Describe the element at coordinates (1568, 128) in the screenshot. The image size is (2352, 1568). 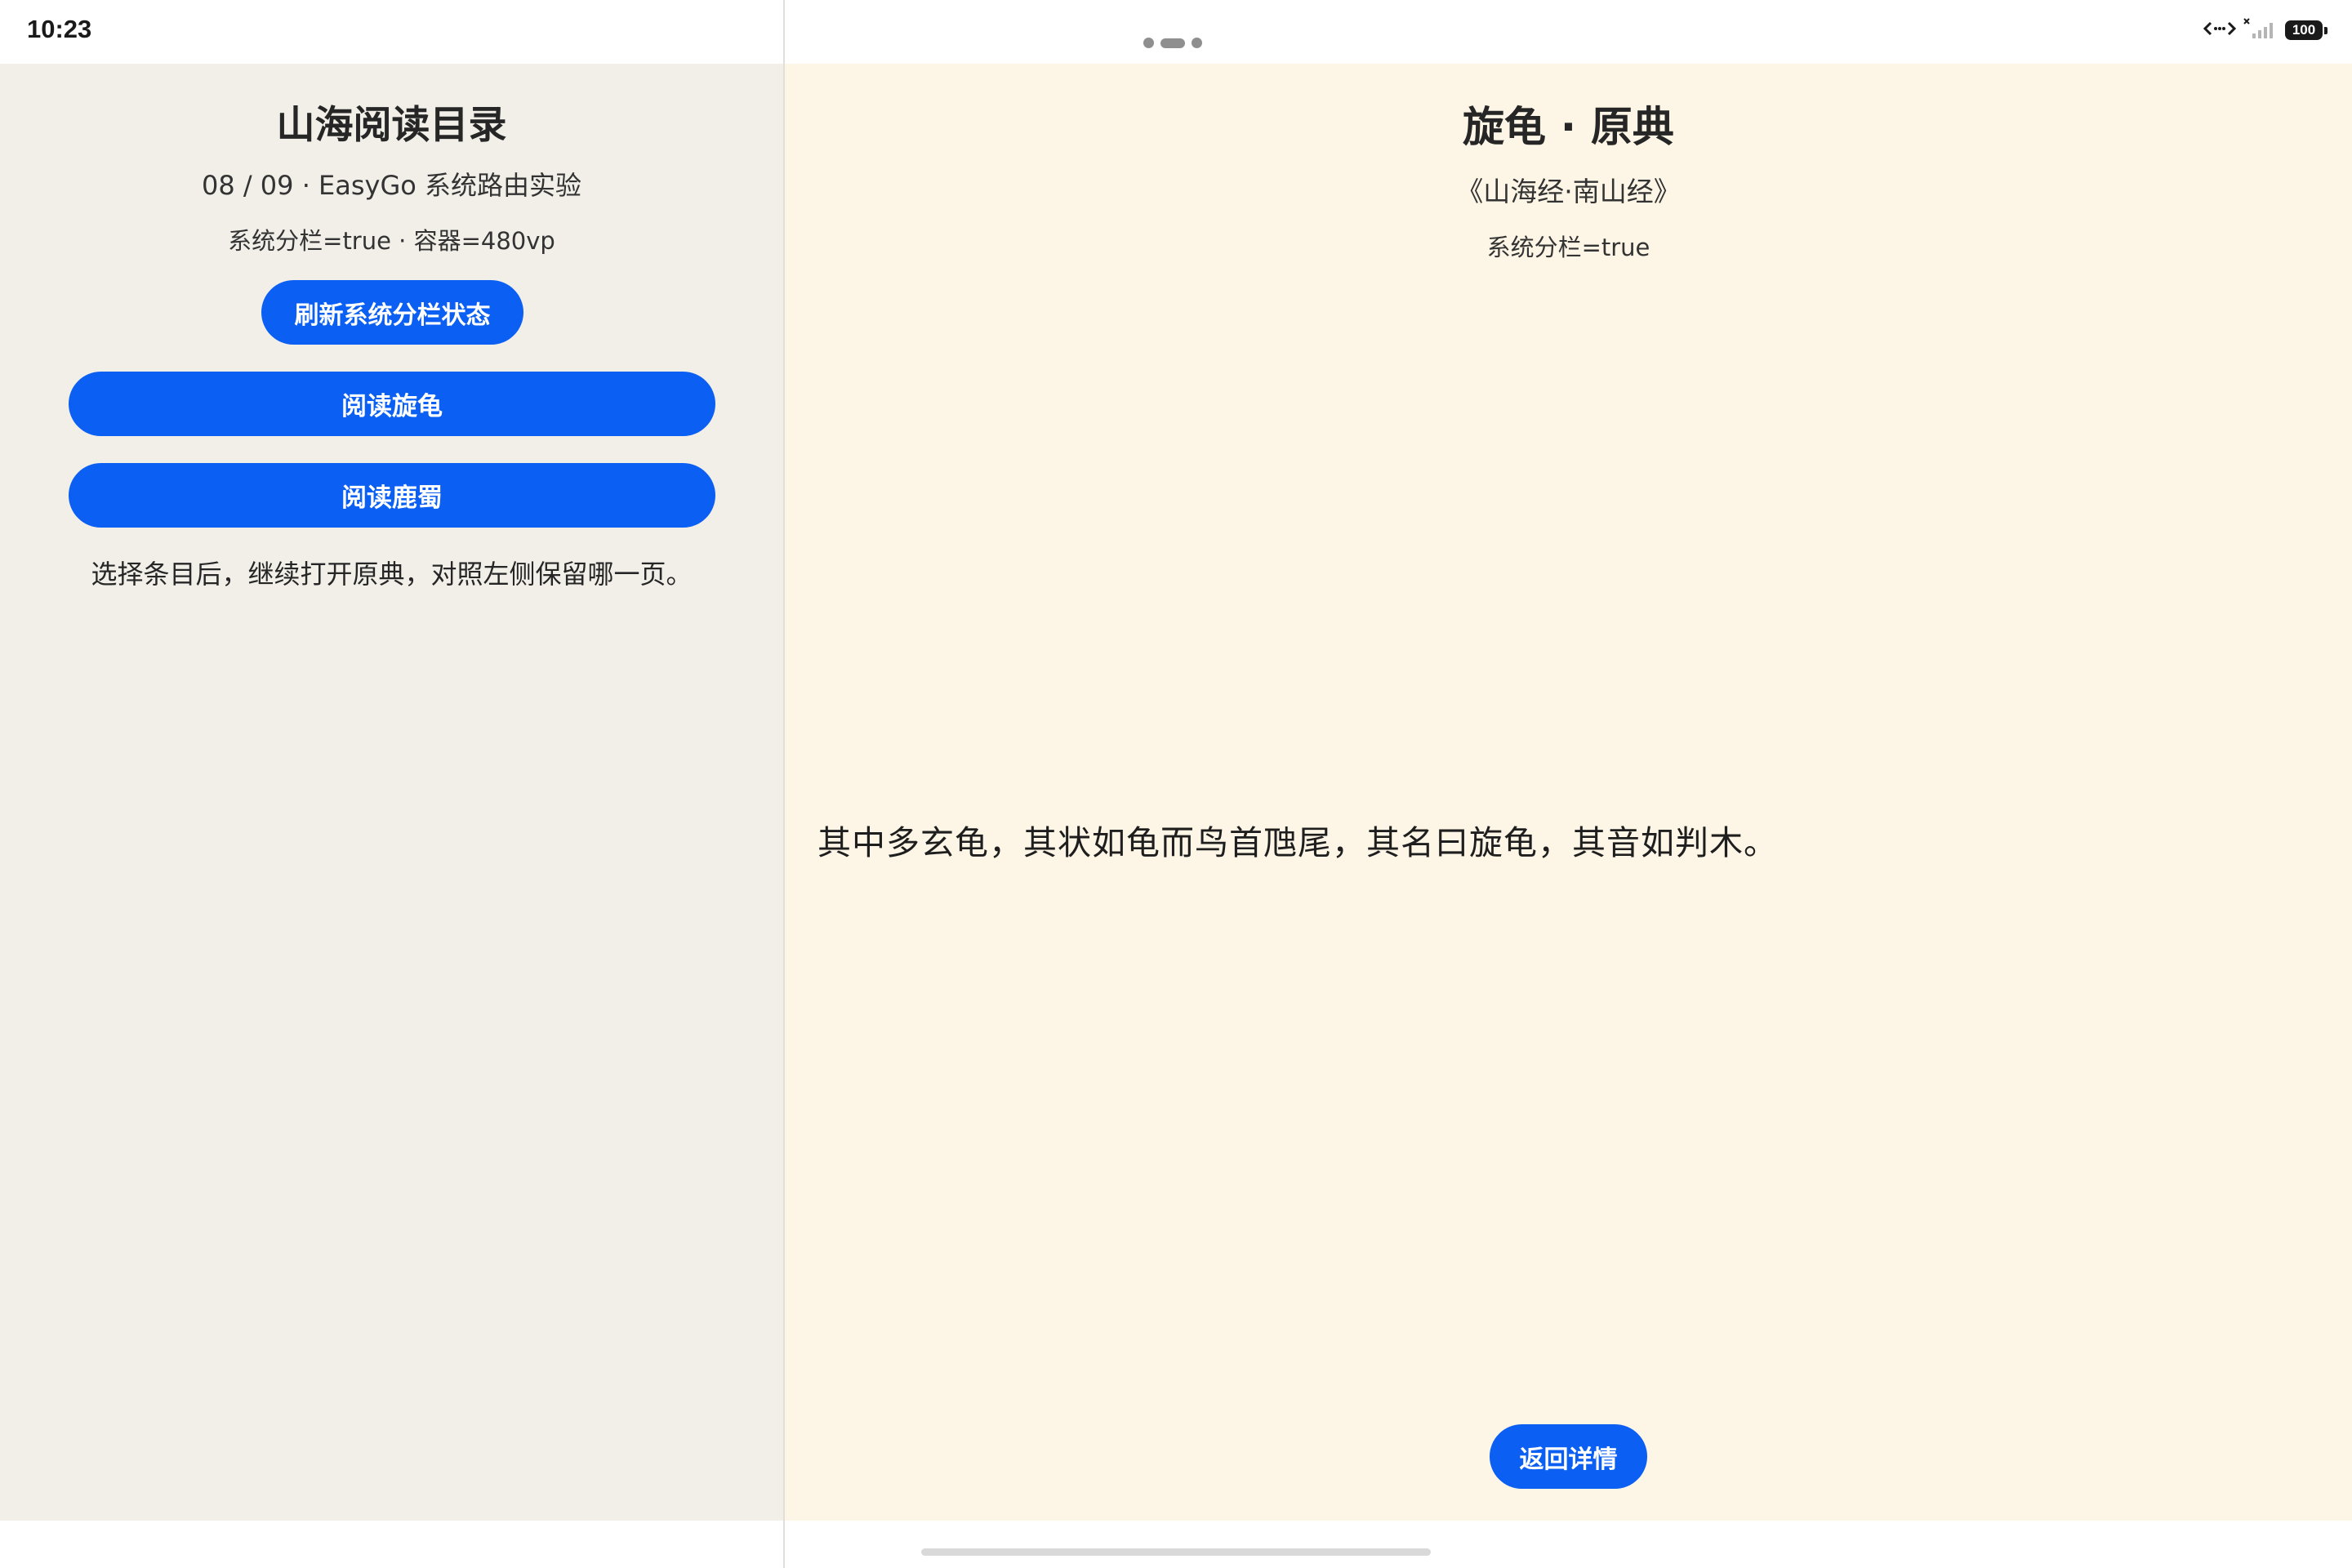
I see `classic-title: 旋龟 · 原典` at that location.